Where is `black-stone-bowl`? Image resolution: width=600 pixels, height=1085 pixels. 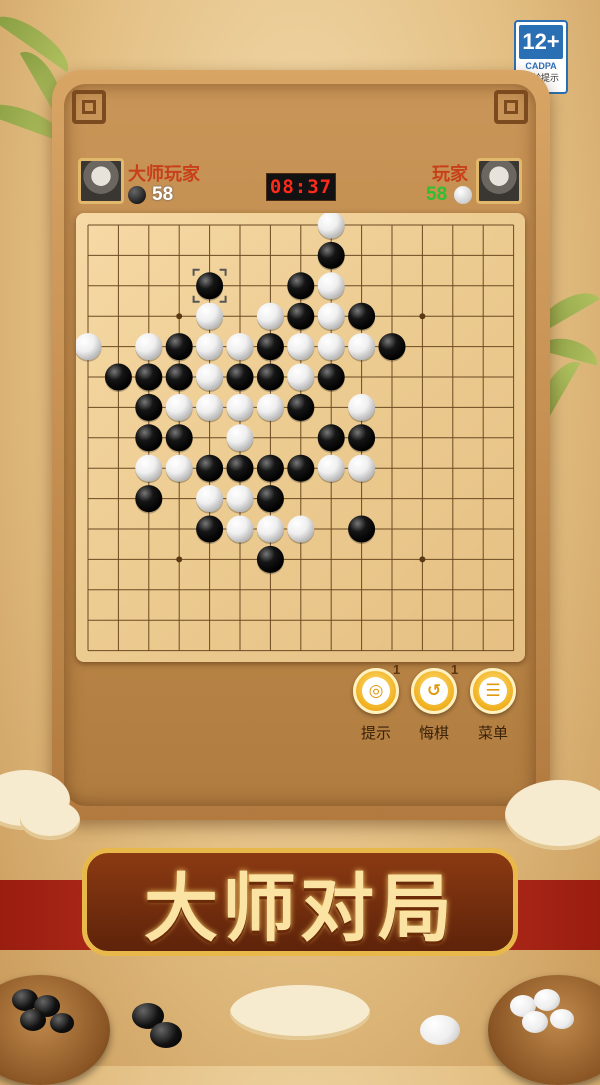
black-stone-bowl is located at coordinates (55, 1030).